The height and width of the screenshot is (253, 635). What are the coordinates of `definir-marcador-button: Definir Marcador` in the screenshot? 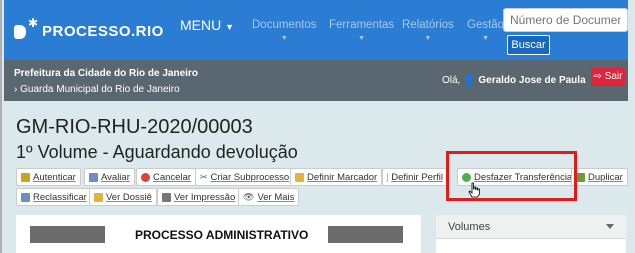 It's located at (336, 177).